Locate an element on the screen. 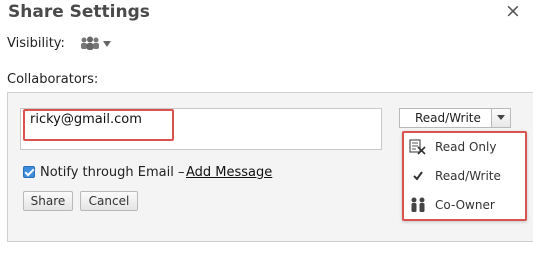  collaborators-label: Collaborators: is located at coordinates (53, 79).